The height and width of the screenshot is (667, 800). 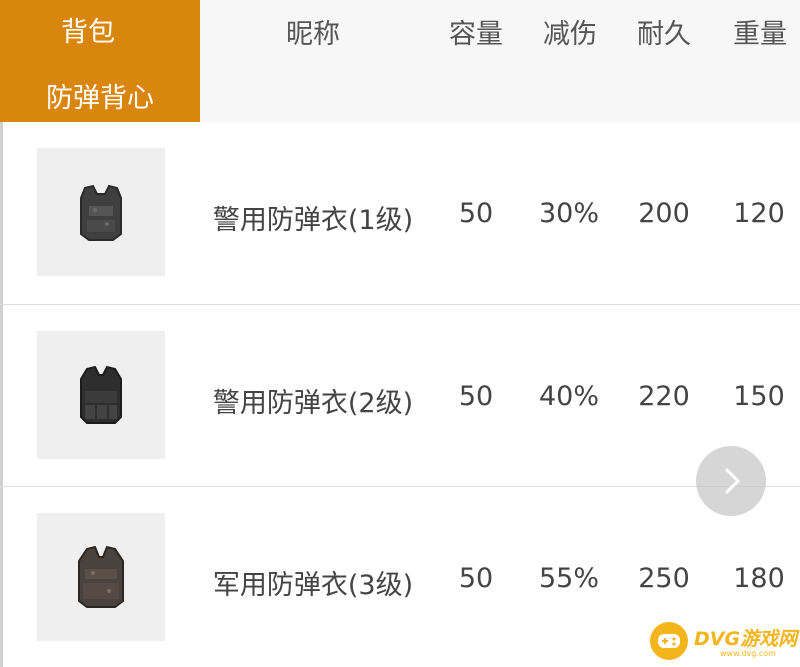 I want to click on item-name: 军用防弹衣(3级), so click(x=313, y=585).